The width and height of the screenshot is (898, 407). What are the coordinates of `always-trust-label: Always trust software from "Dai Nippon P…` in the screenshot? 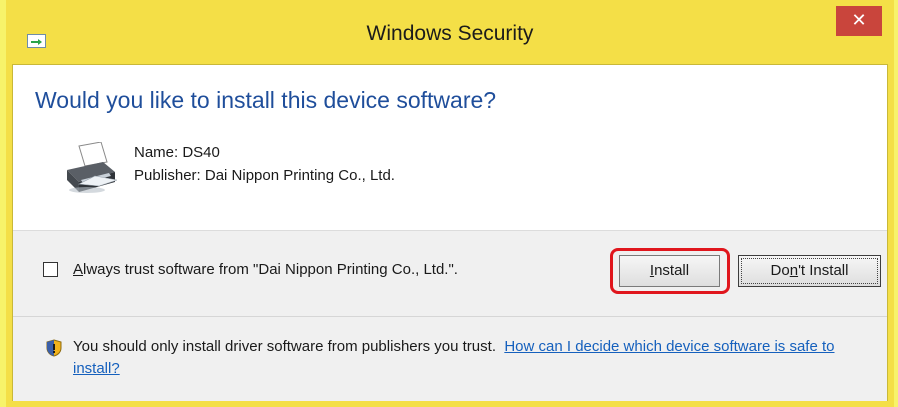 It's located at (283, 270).